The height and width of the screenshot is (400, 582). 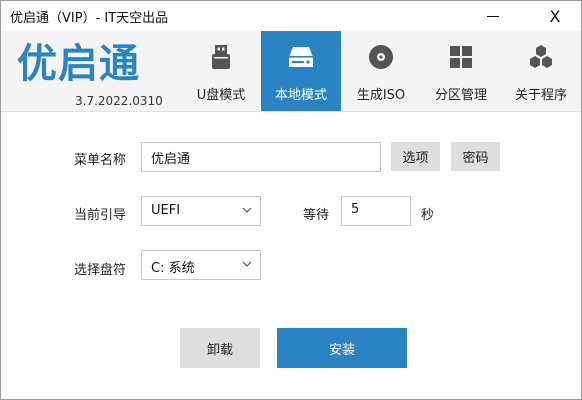 I want to click on minimize-button, so click(x=493, y=16).